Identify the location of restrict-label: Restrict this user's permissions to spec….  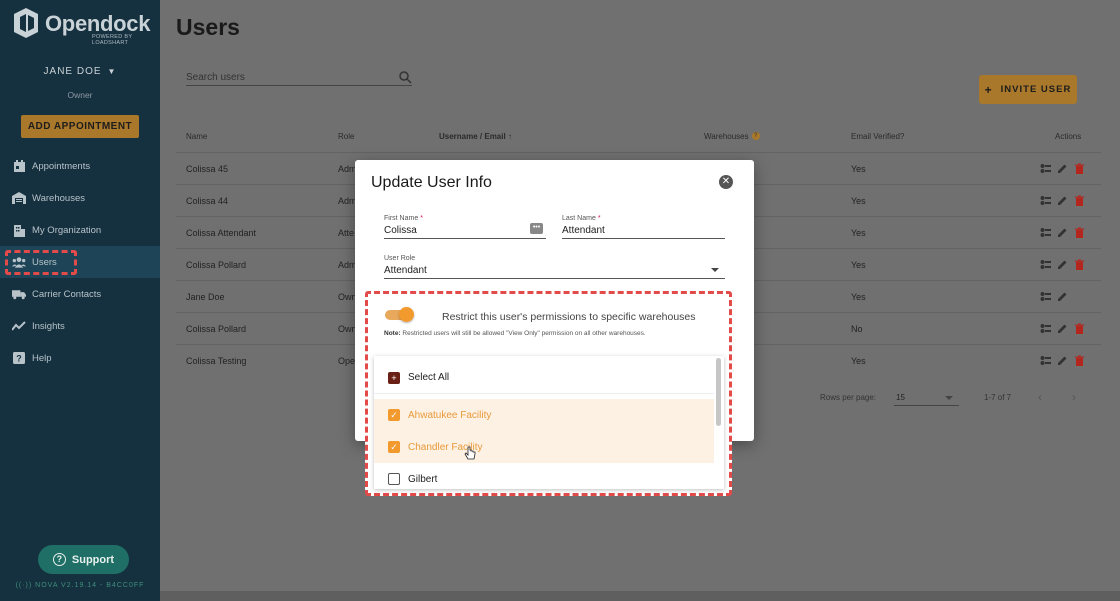
(569, 317).